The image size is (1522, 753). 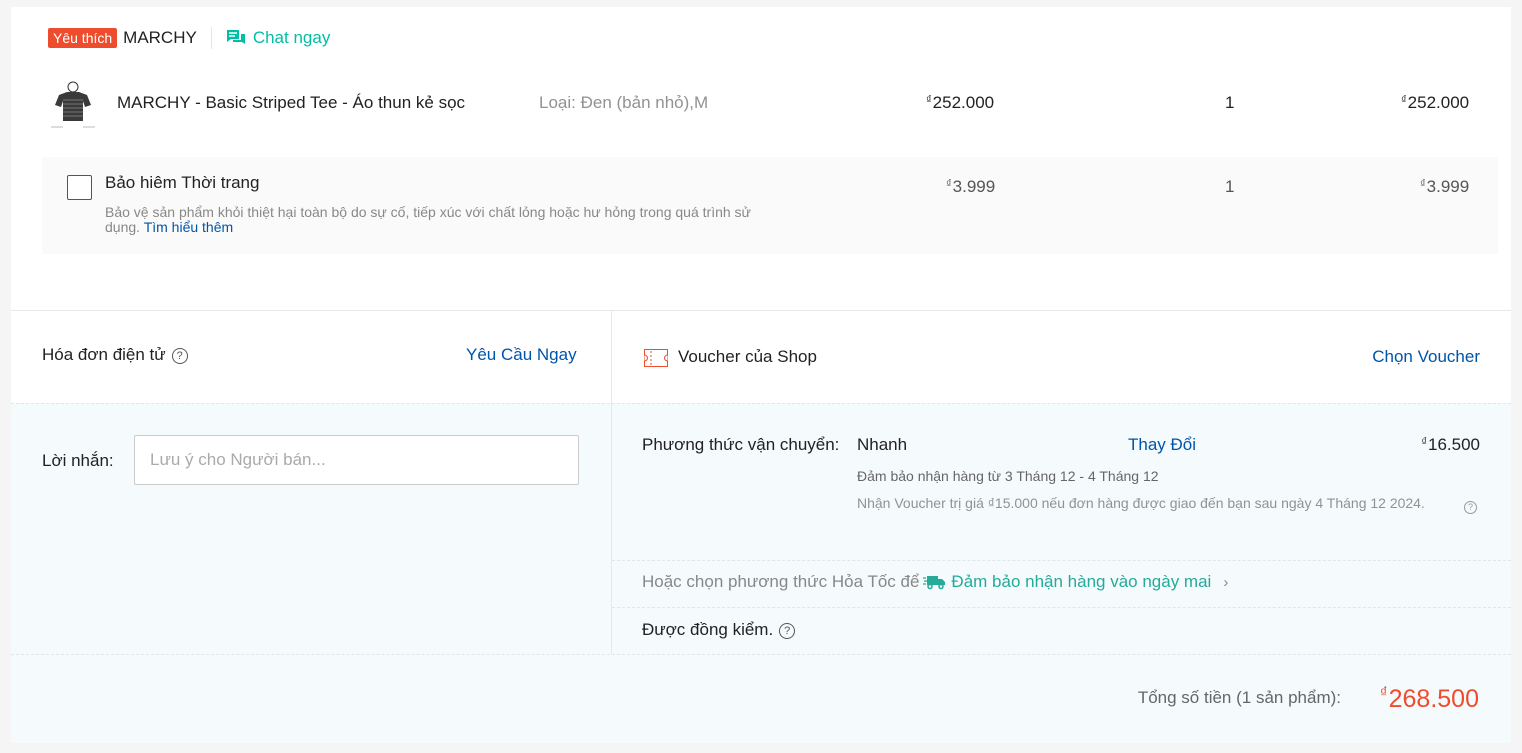 What do you see at coordinates (1230, 102) in the screenshot?
I see `product-quantity: 1` at bounding box center [1230, 102].